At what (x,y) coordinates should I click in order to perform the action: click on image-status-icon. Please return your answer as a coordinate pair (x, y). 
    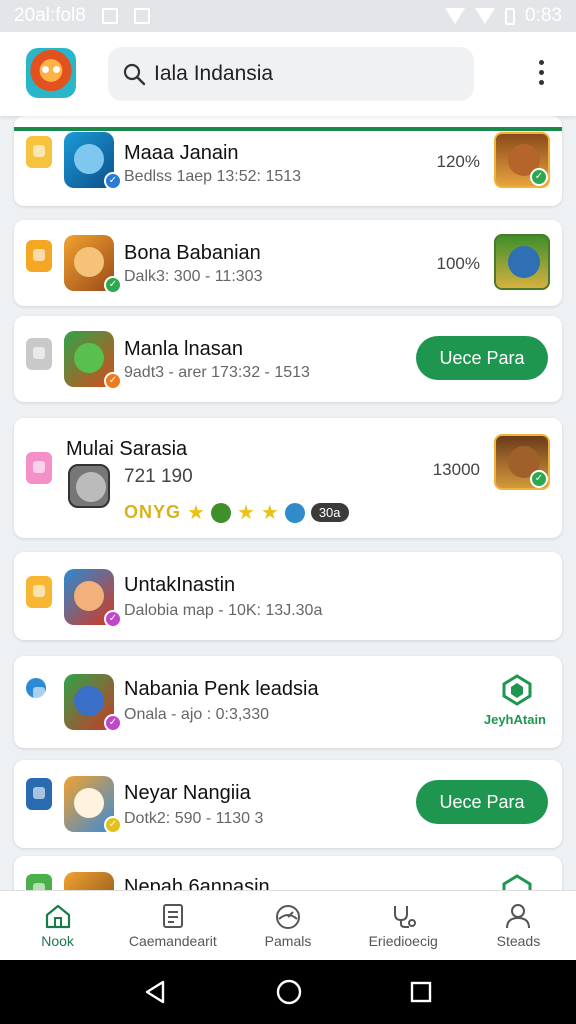
    Looking at the image, I should click on (141, 16).